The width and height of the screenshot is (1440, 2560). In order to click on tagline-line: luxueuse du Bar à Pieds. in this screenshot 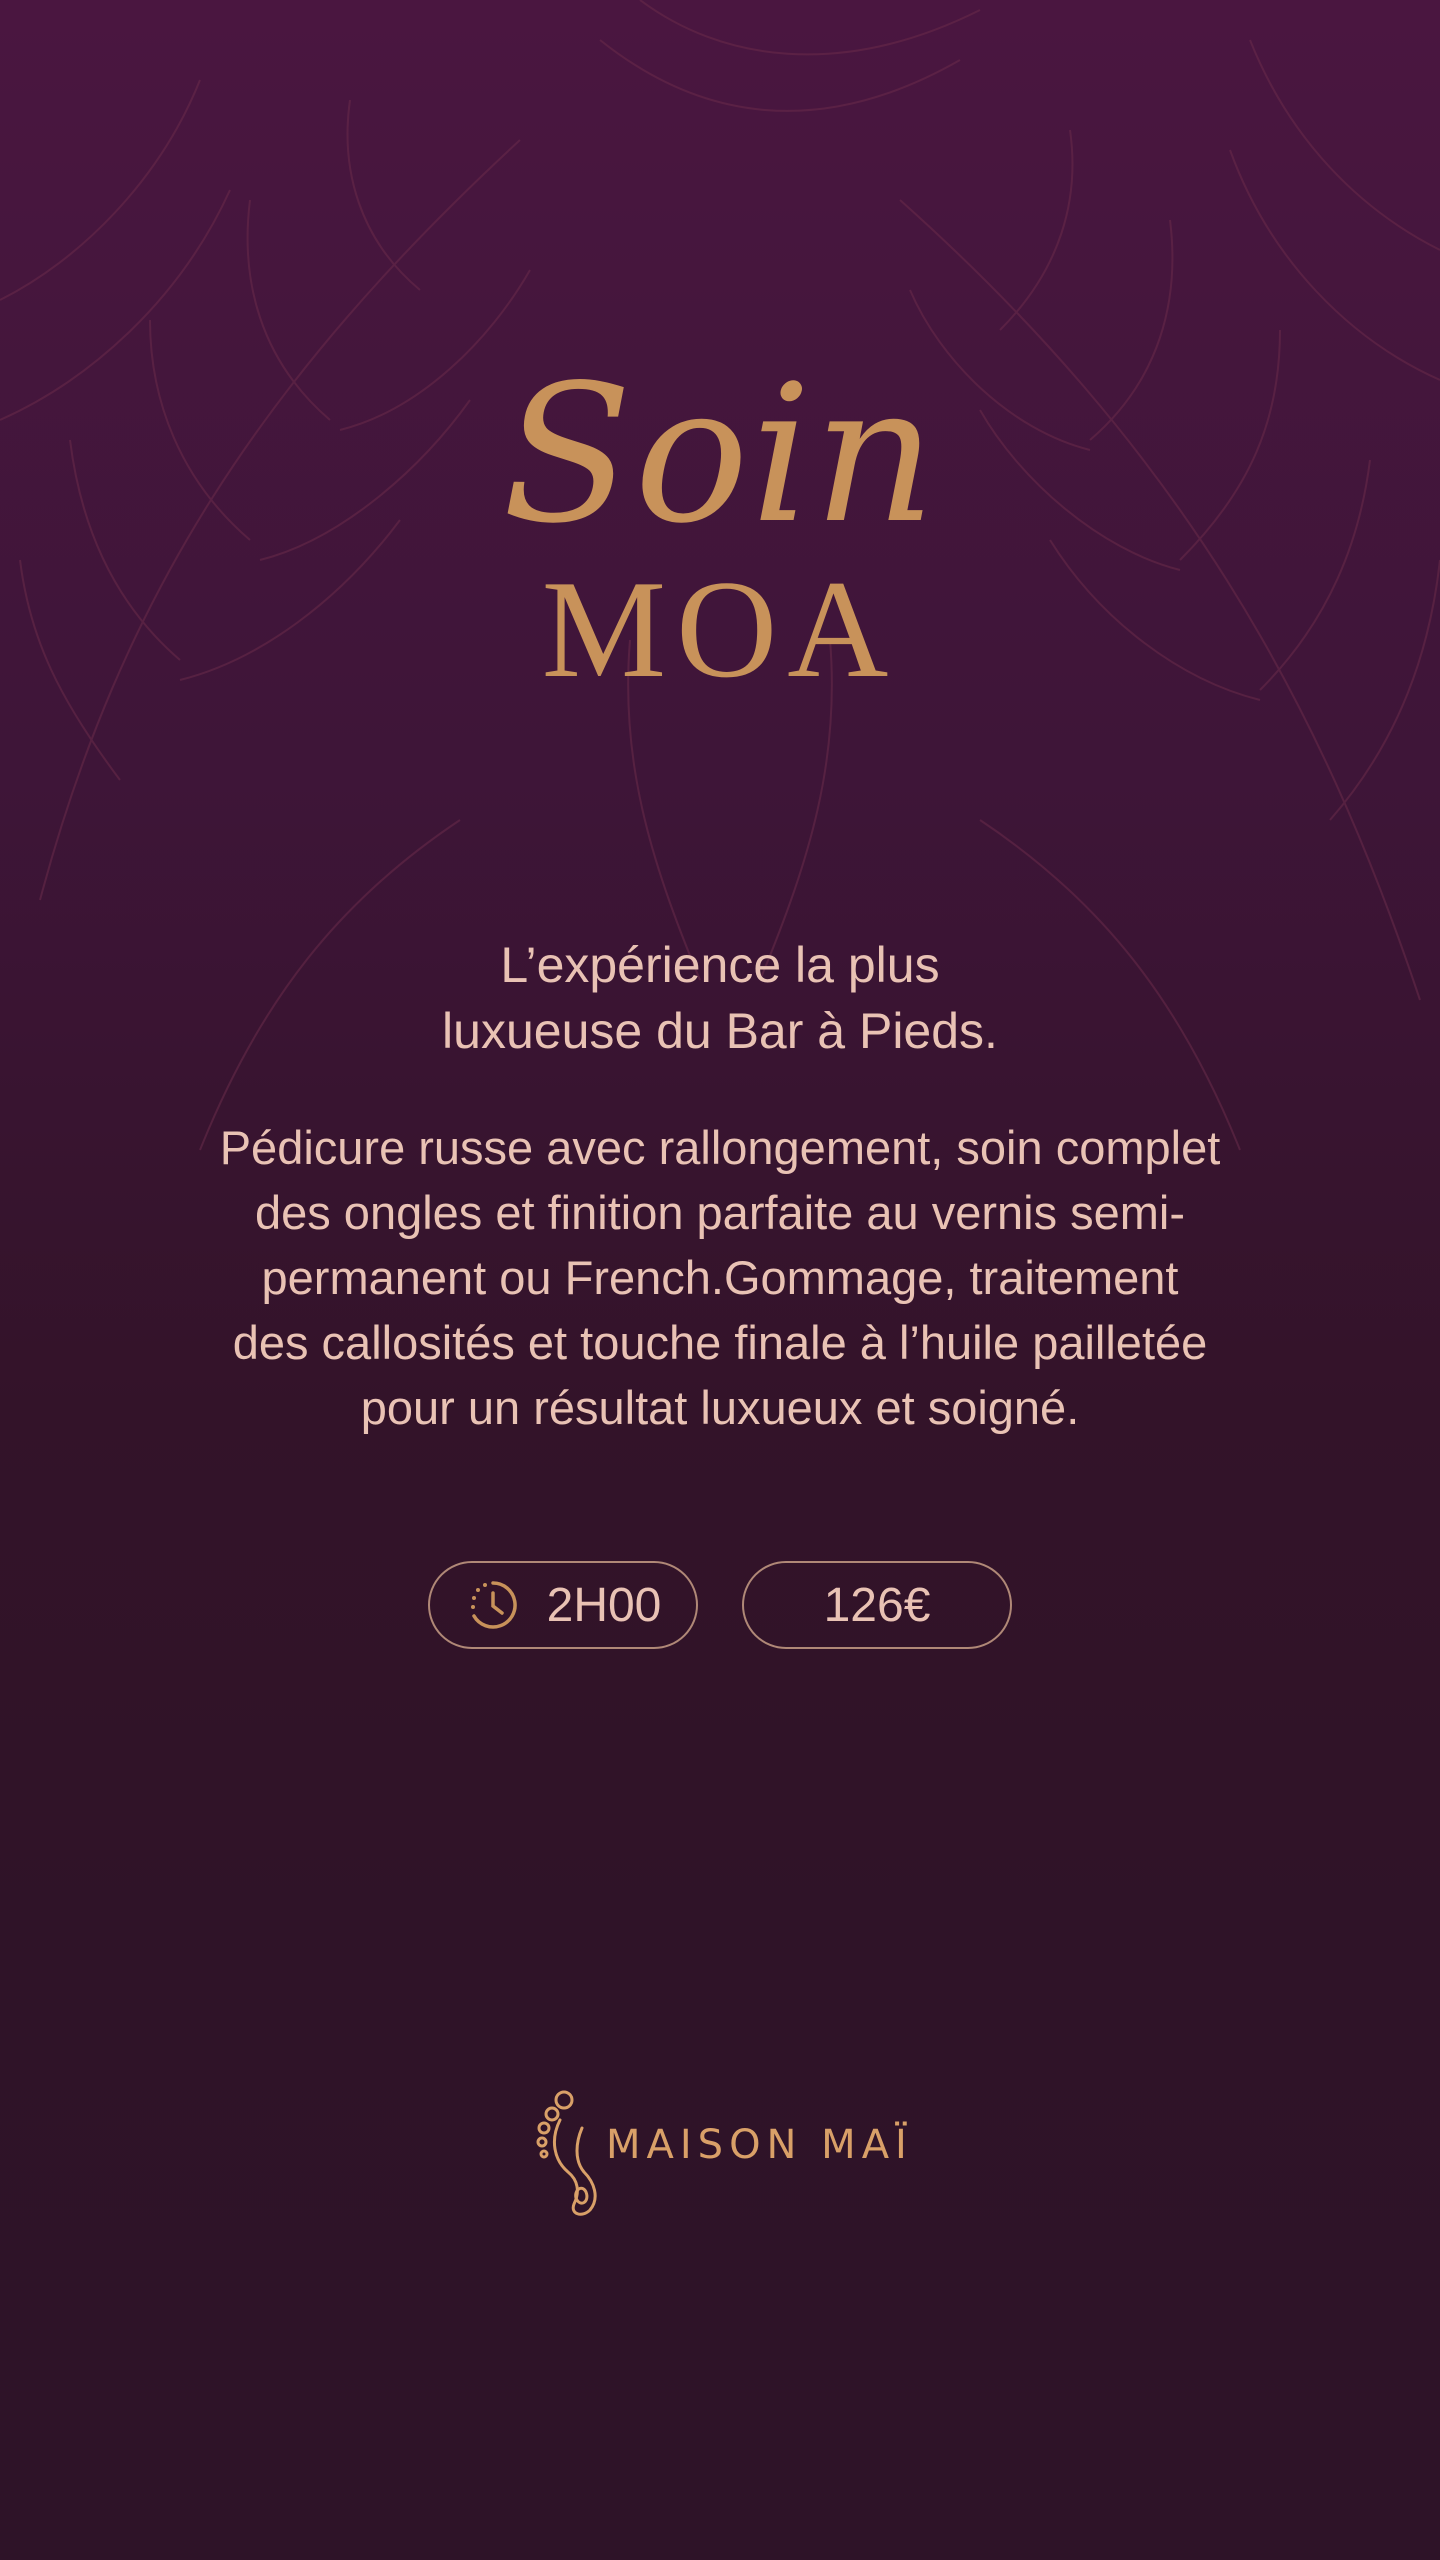, I will do `click(720, 1031)`.